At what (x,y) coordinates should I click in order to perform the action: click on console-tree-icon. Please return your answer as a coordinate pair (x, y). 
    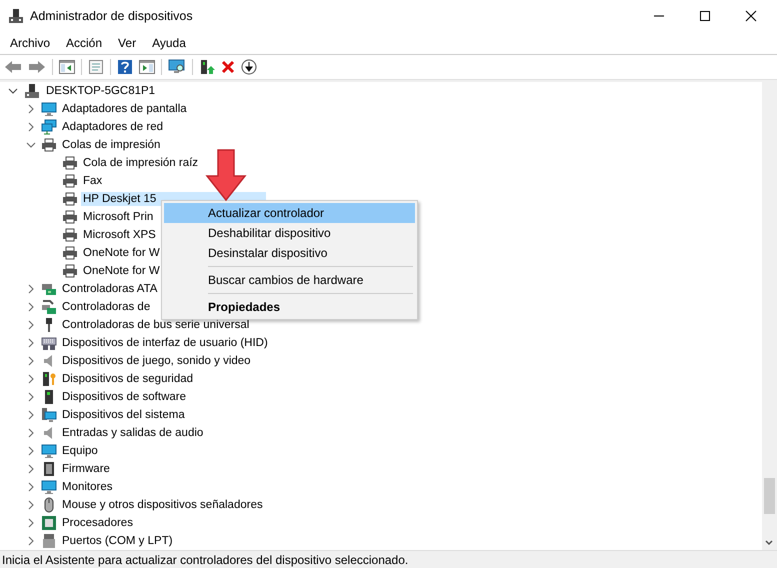
    Looking at the image, I should click on (67, 67).